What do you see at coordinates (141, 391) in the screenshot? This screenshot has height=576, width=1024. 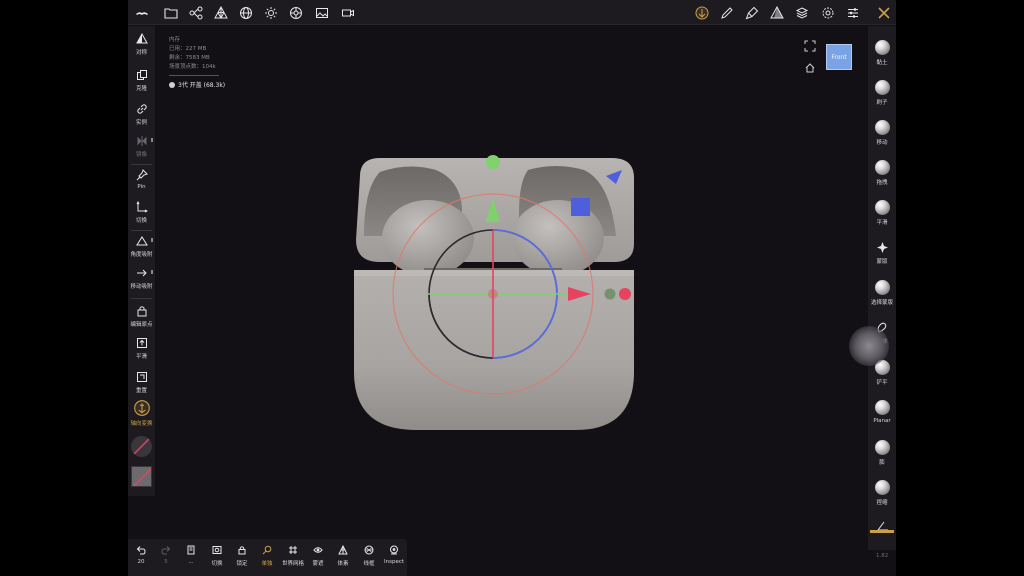 I see `left-tool-label: 重置` at bounding box center [141, 391].